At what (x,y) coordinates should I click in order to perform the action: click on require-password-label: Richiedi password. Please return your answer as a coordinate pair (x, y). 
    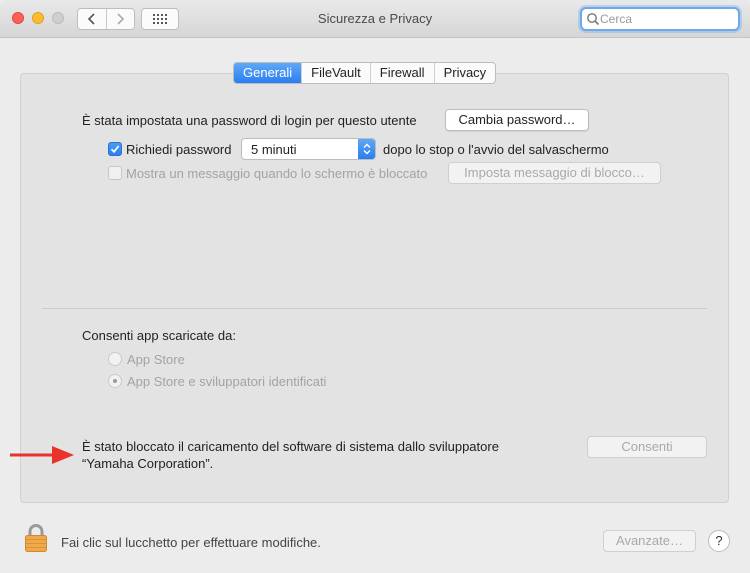
    Looking at the image, I should click on (179, 149).